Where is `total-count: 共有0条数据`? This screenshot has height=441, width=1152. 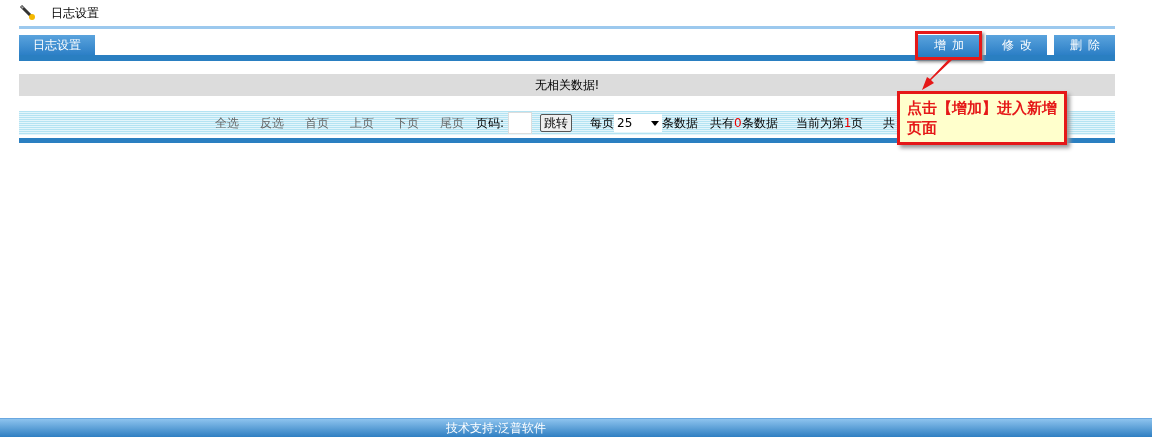
total-count: 共有0条数据 is located at coordinates (744, 123).